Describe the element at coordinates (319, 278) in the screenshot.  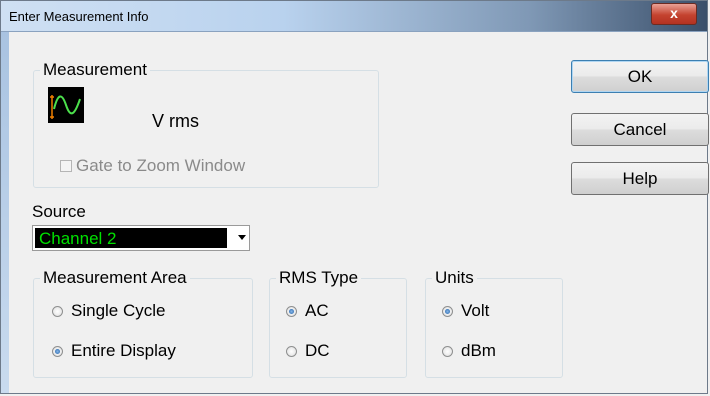
I see `rms-type-label: RMS Type` at that location.